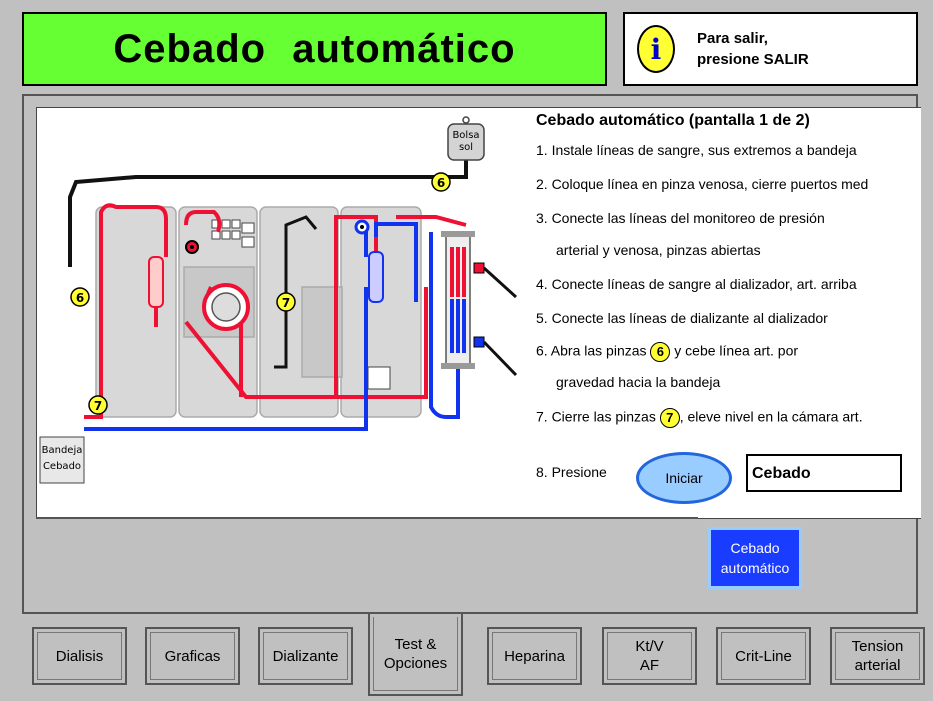 This screenshot has height=701, width=933. Describe the element at coordinates (62, 450) in the screenshot. I see `tray-label-line1: Bandeja` at that location.